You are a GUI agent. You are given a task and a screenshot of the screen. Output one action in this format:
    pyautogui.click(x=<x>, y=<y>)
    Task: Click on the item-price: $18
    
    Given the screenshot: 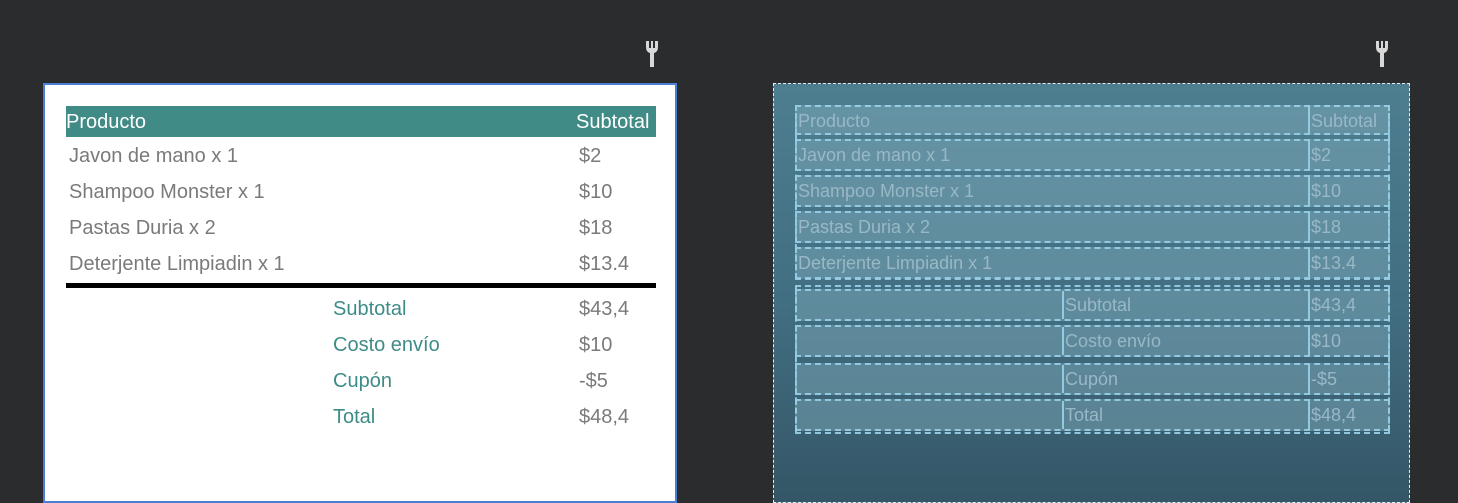 What is the action you would take?
    pyautogui.click(x=596, y=228)
    